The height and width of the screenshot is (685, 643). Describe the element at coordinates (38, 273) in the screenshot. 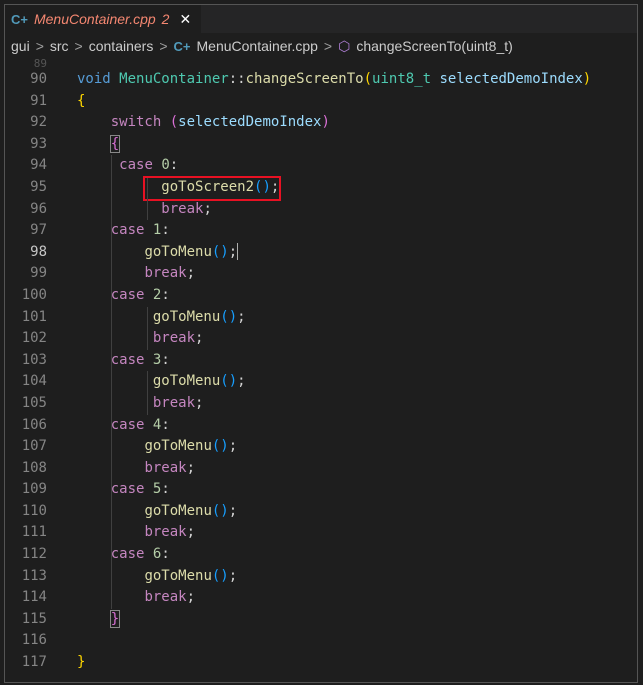

I see `line-number: 99` at that location.